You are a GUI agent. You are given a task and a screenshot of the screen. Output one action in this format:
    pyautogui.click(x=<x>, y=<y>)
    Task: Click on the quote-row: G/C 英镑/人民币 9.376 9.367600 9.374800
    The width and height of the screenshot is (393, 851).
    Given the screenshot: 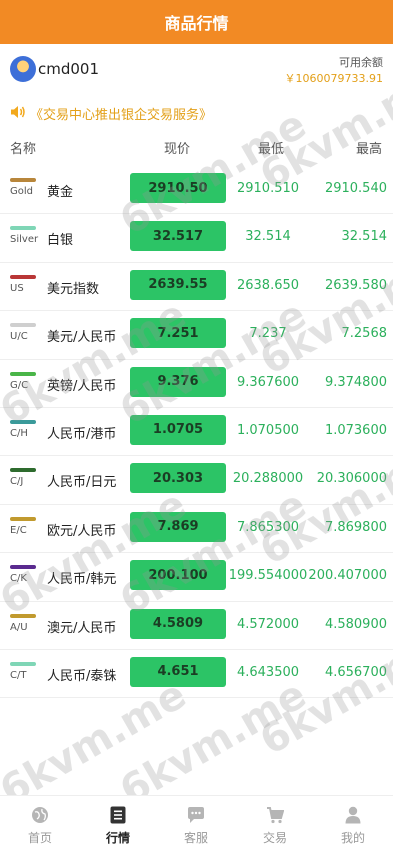 What is the action you would take?
    pyautogui.click(x=196, y=384)
    